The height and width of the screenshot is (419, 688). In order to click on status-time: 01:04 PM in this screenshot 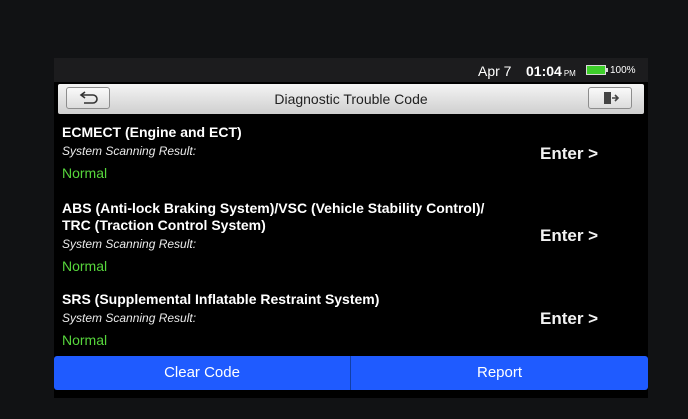, I will do `click(551, 71)`.